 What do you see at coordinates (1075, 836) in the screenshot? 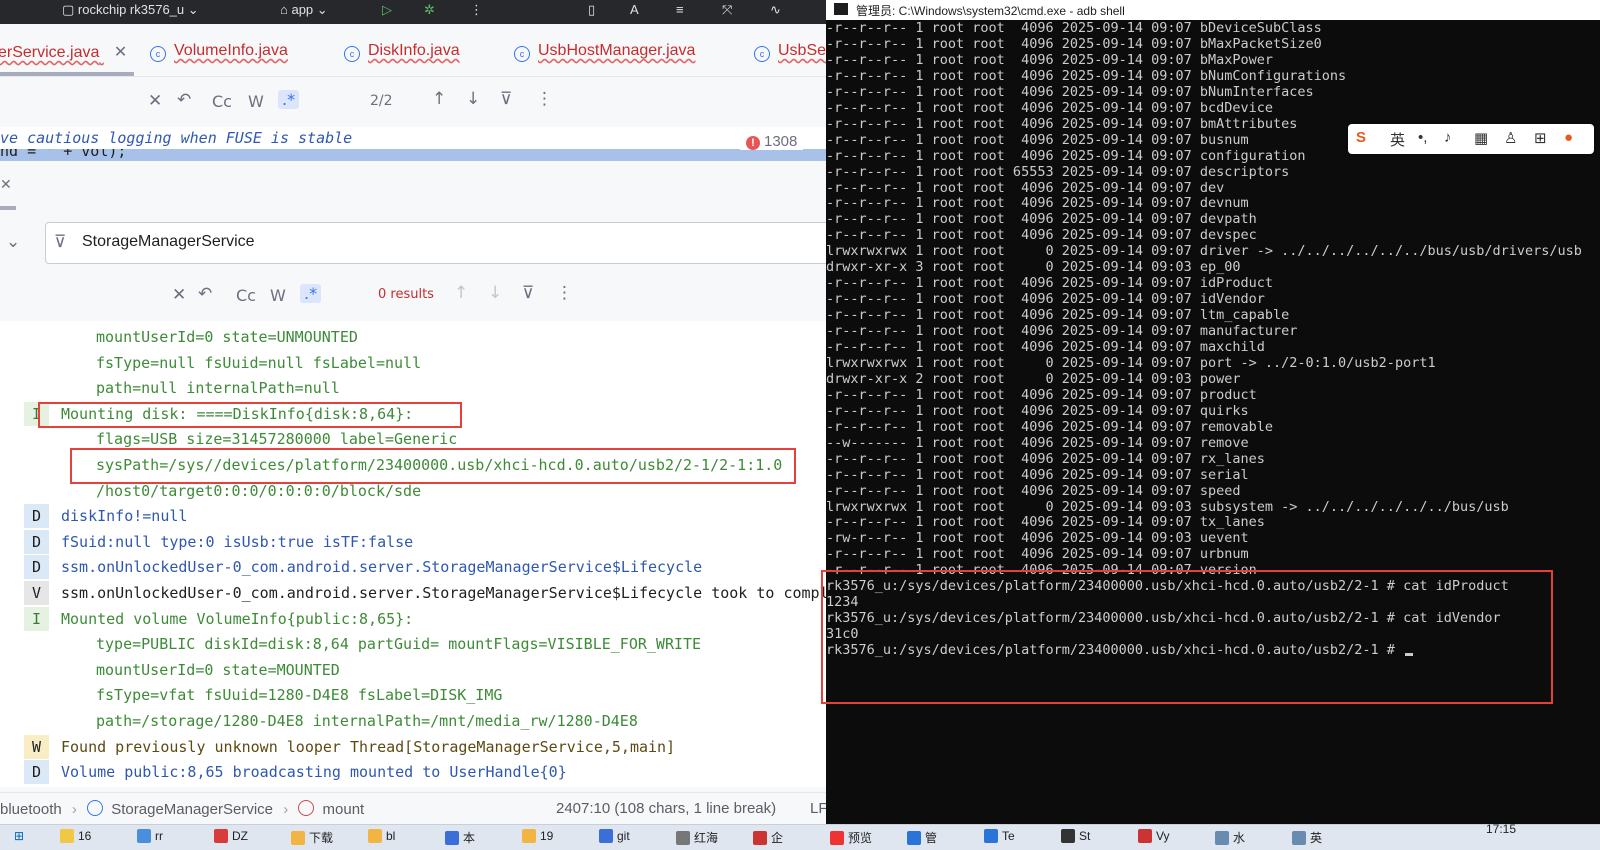
I see `taskbar-item: St` at bounding box center [1075, 836].